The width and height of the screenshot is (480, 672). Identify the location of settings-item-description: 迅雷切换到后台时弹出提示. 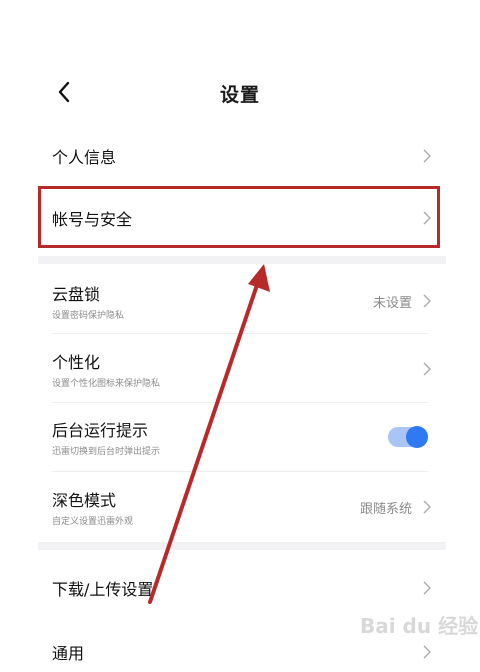
(106, 452).